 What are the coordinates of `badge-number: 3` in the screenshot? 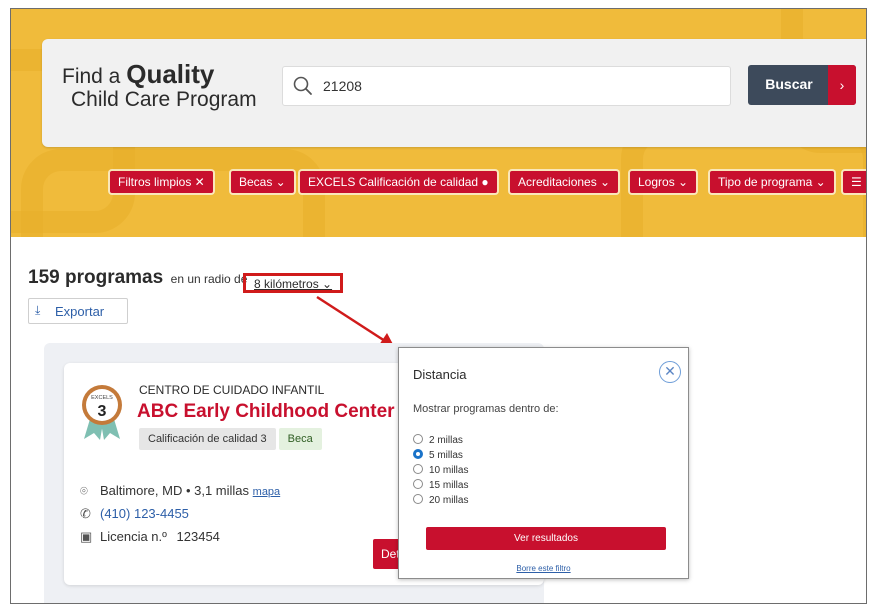 It's located at (102, 411).